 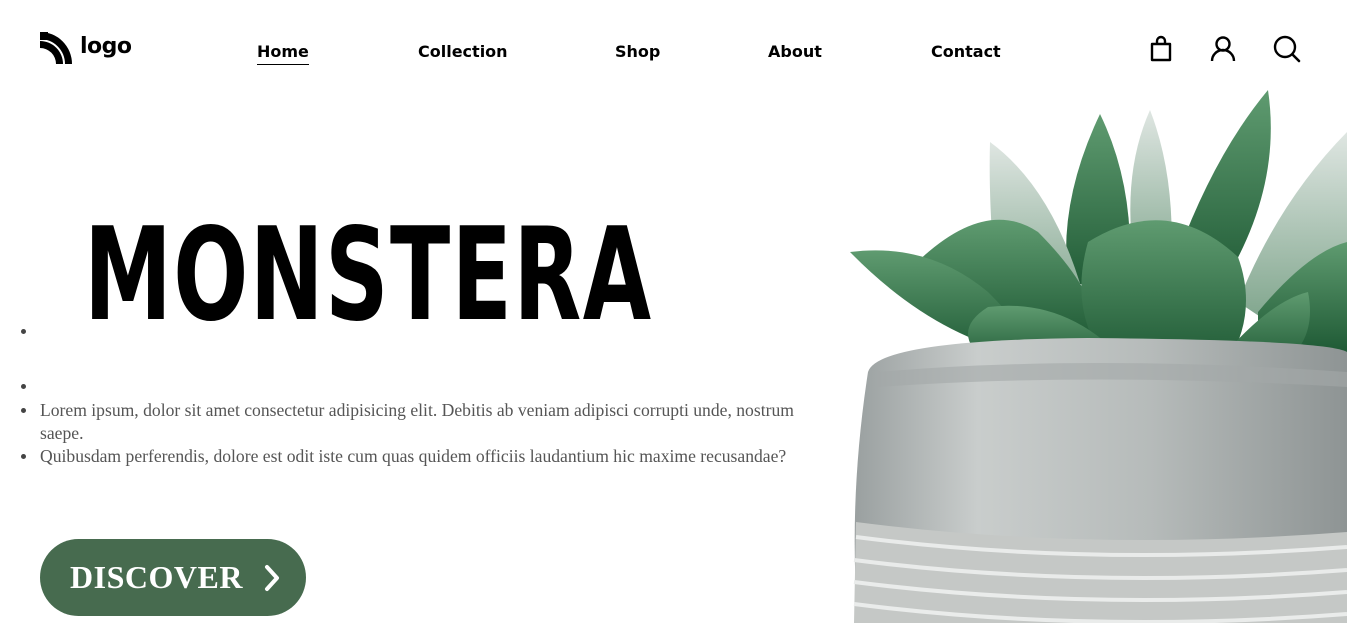 What do you see at coordinates (637, 51) in the screenshot?
I see `nav-link-shop: Shop` at bounding box center [637, 51].